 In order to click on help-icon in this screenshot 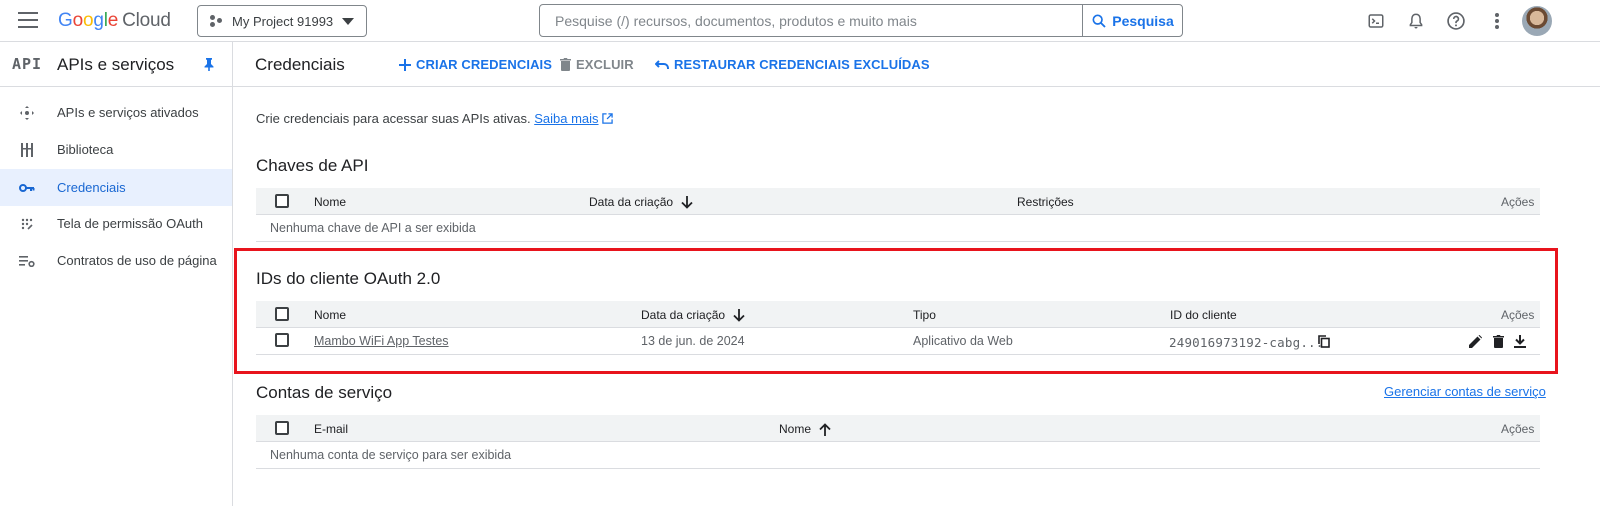, I will do `click(1456, 21)`.